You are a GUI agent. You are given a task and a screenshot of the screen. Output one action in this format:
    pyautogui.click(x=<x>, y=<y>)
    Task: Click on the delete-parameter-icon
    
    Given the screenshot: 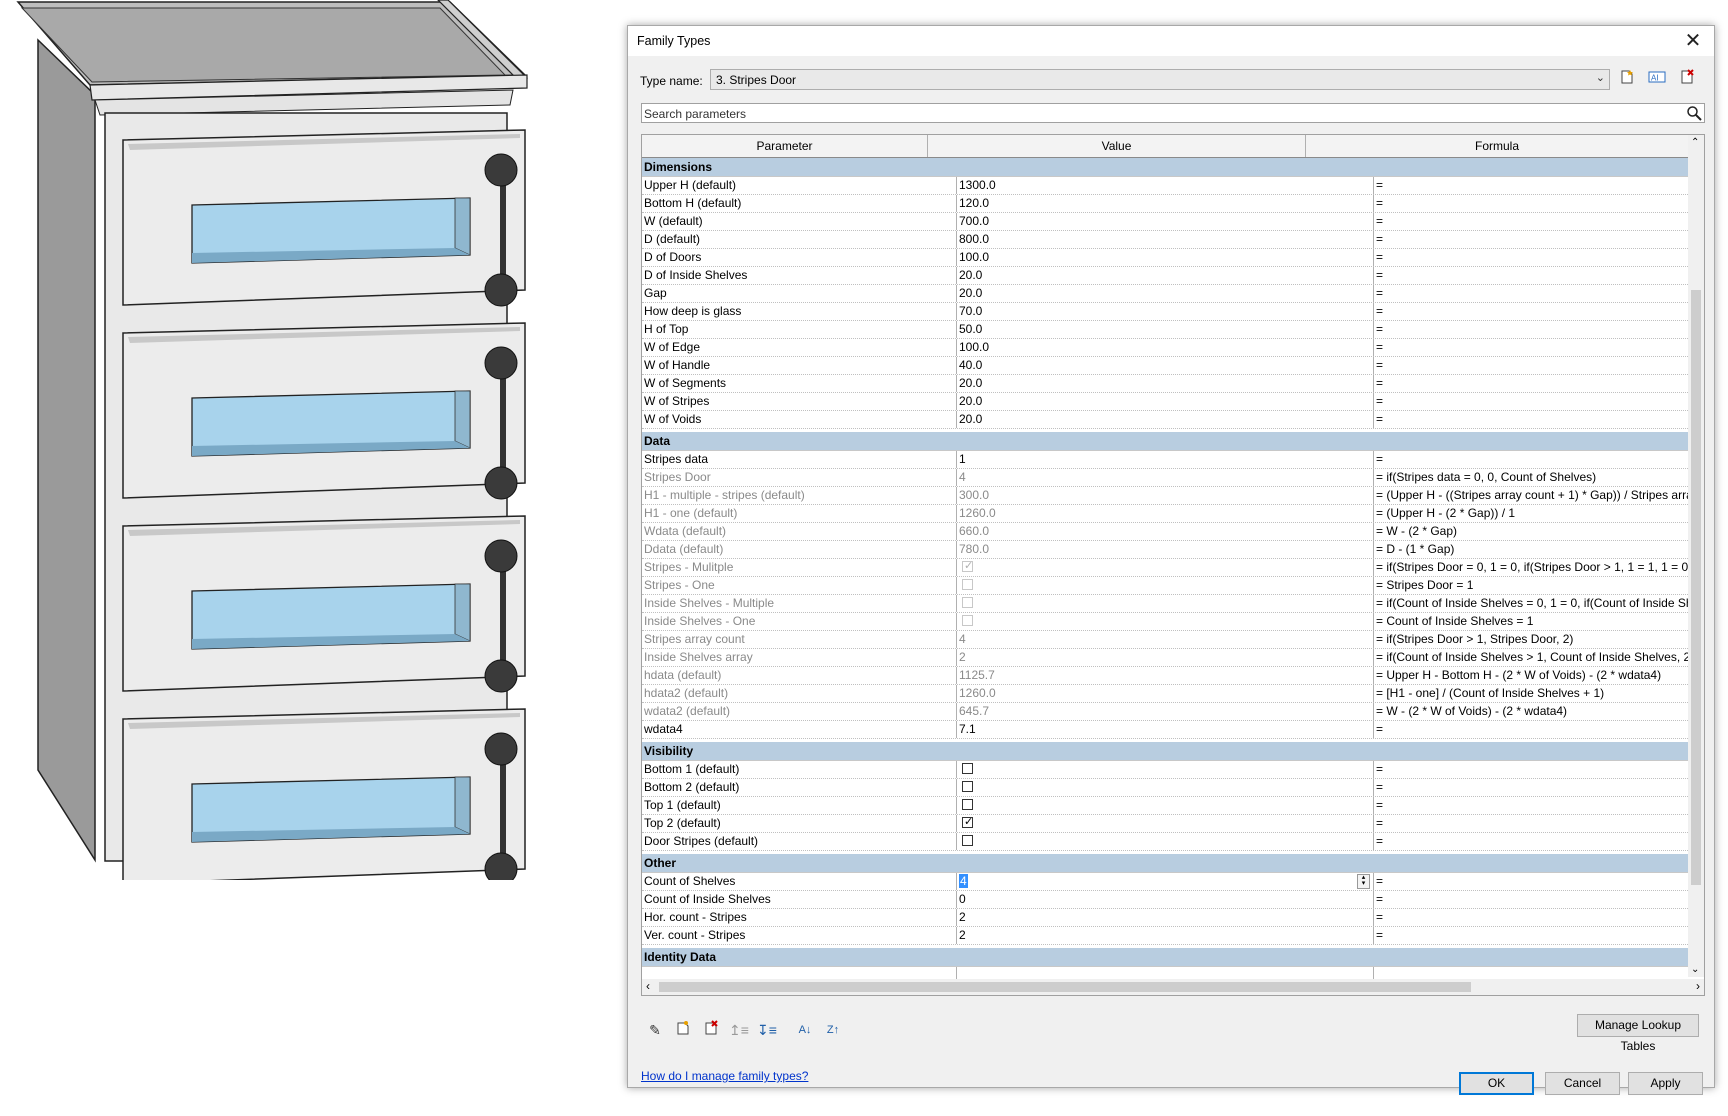 What is the action you would take?
    pyautogui.click(x=711, y=1030)
    